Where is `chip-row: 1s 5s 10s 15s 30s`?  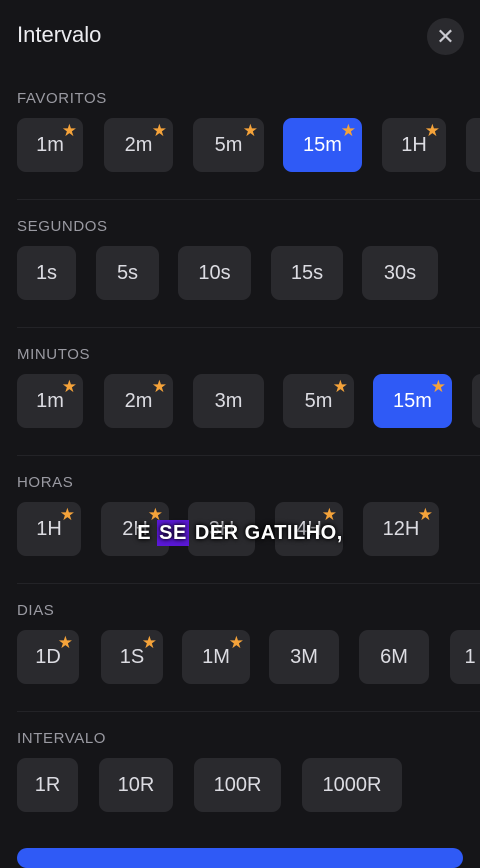 chip-row: 1s 5s 10s 15s 30s is located at coordinates (240, 273).